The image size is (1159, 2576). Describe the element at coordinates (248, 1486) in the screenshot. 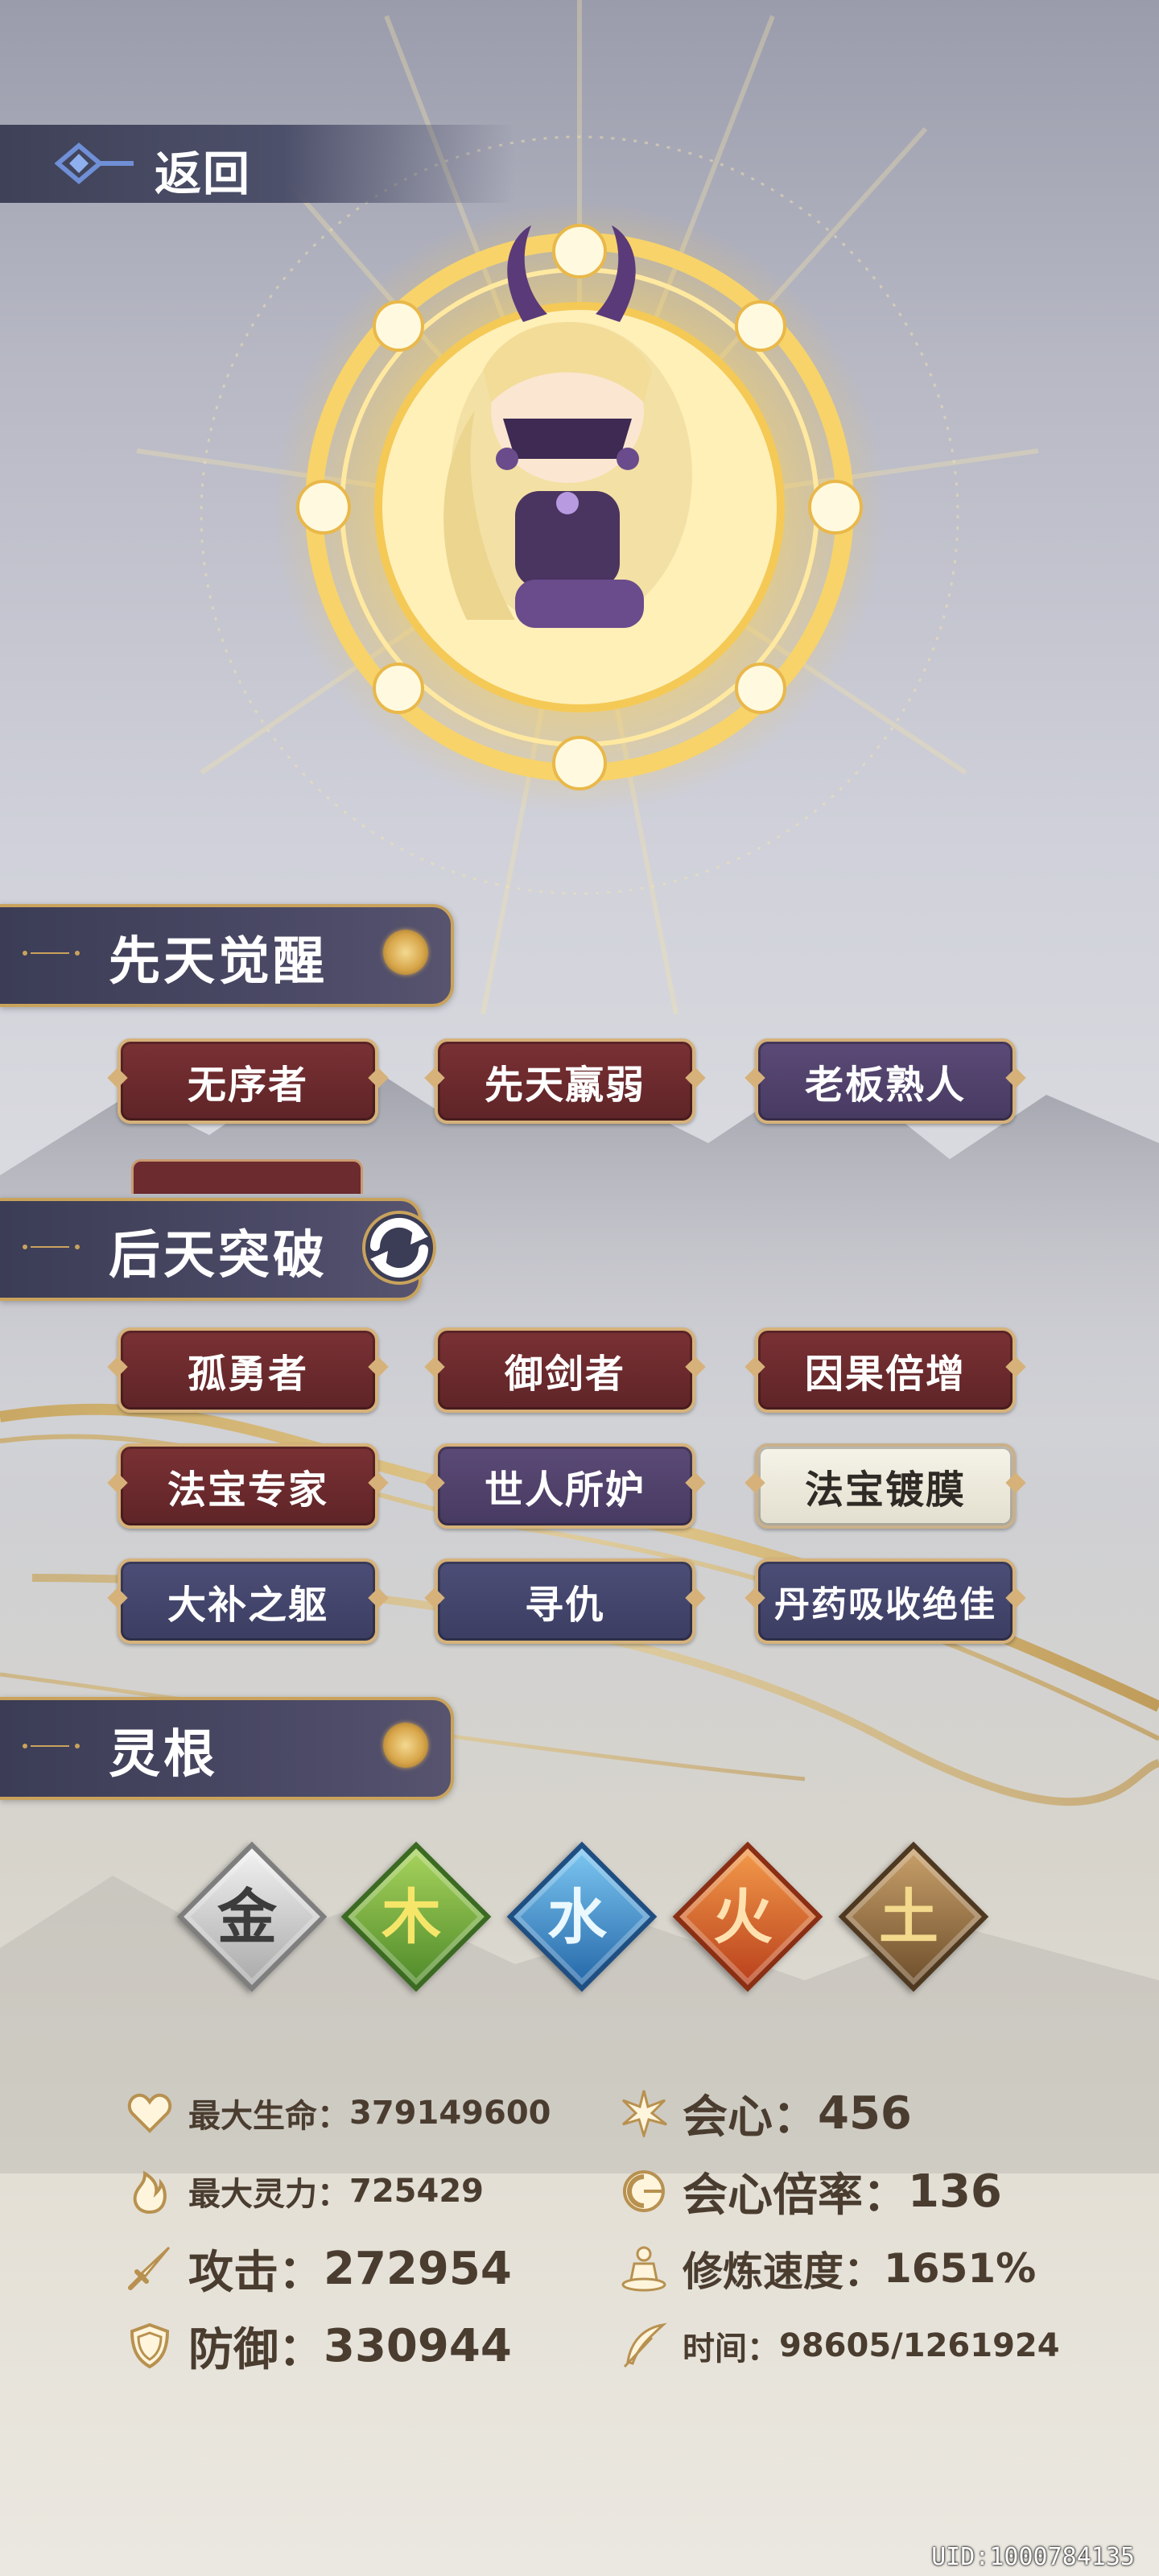

I see `tag-acquired-4: 法宝专家` at that location.